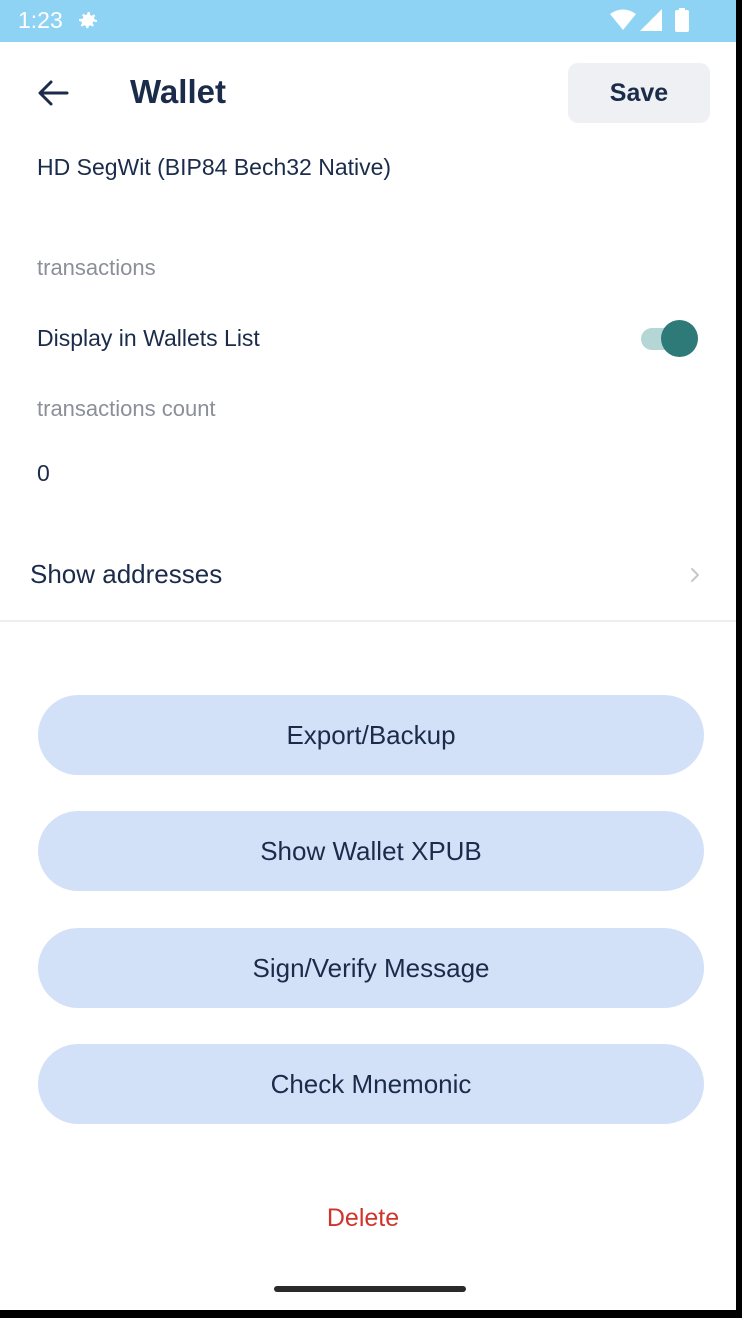  What do you see at coordinates (371, 735) in the screenshot?
I see `export-backup-button: Export/Backup` at bounding box center [371, 735].